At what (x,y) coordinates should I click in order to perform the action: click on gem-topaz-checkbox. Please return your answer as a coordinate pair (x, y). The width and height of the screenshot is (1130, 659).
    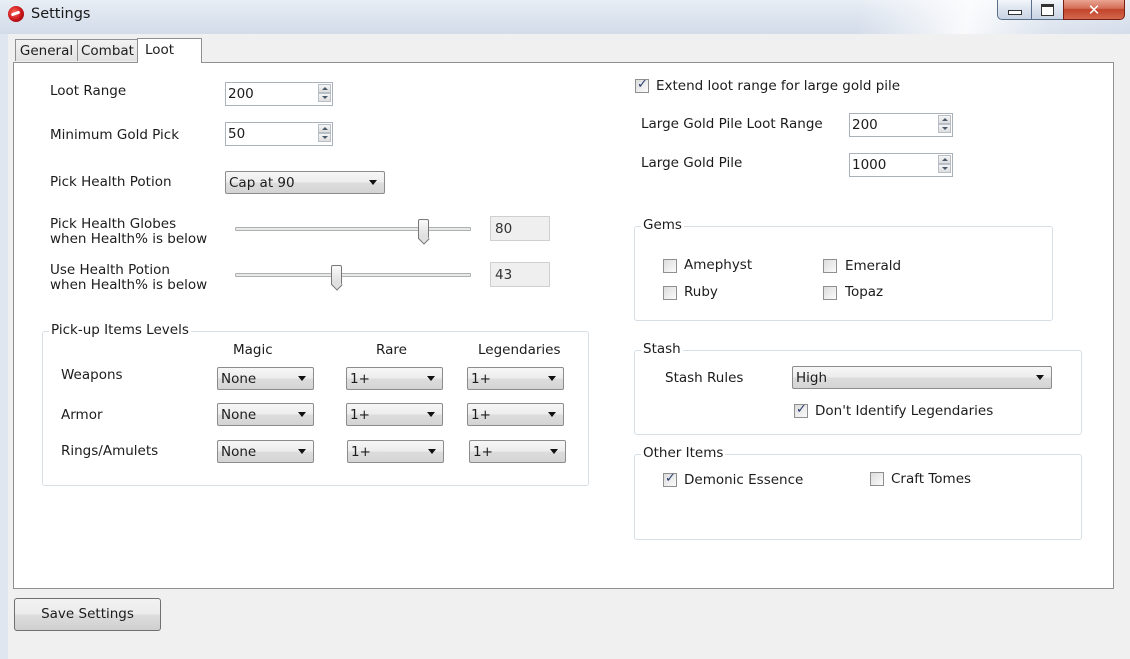
    Looking at the image, I should click on (830, 293).